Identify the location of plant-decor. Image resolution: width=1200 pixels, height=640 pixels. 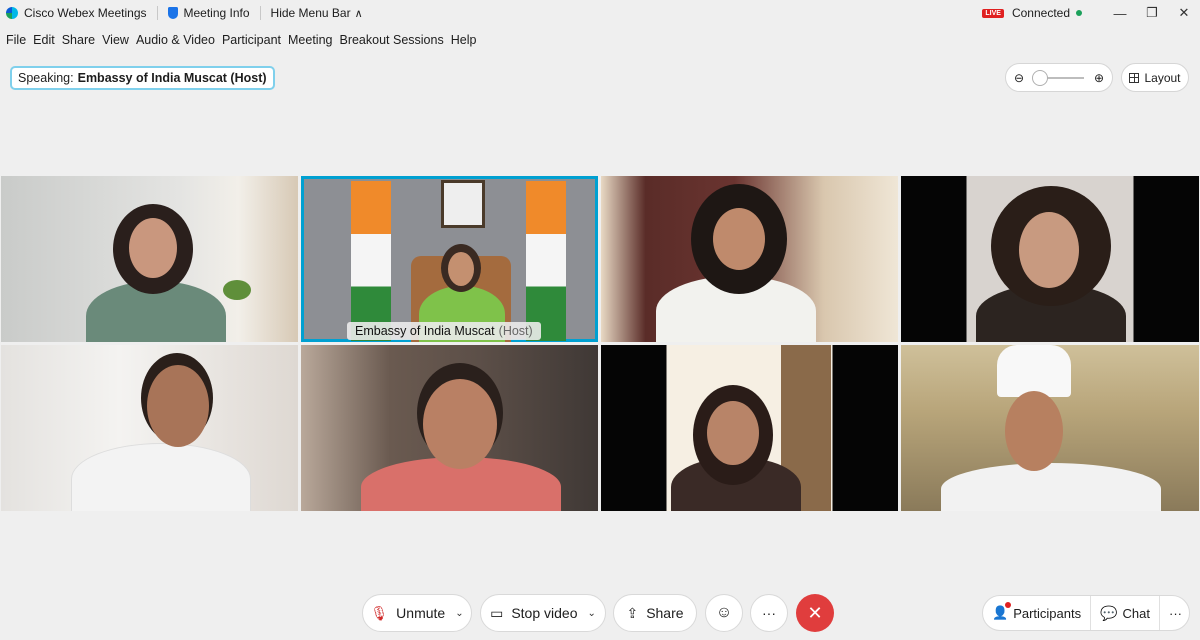
(237, 290).